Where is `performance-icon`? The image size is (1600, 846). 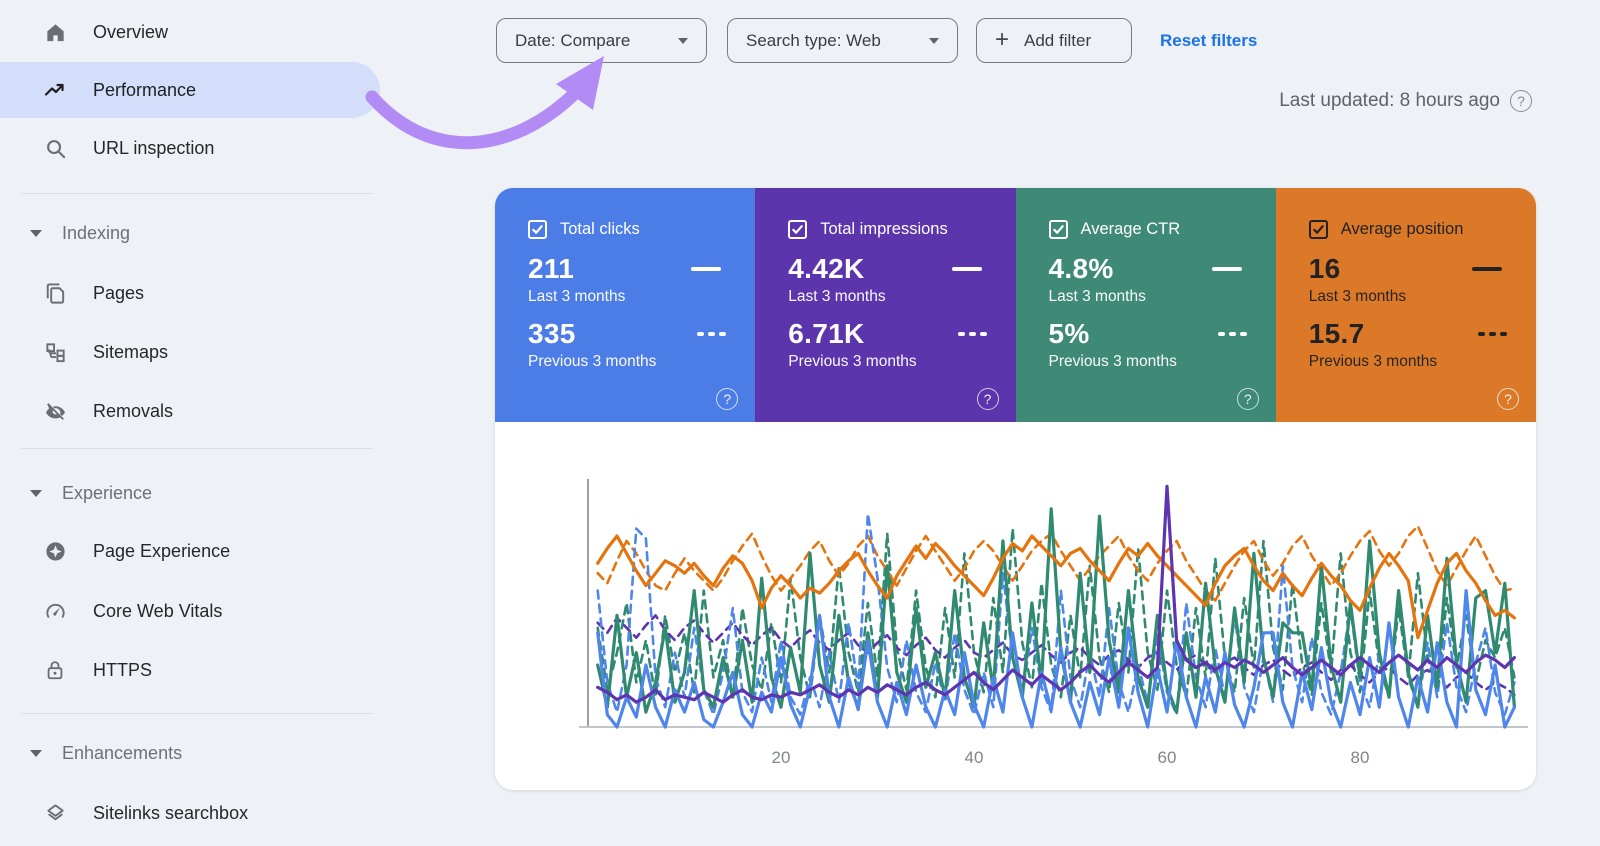
performance-icon is located at coordinates (55, 90).